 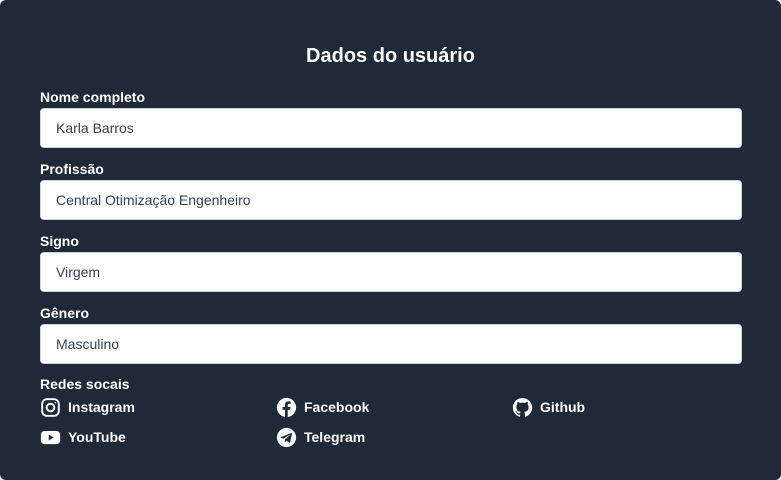 I want to click on facebook-label: Facebook, so click(x=337, y=407).